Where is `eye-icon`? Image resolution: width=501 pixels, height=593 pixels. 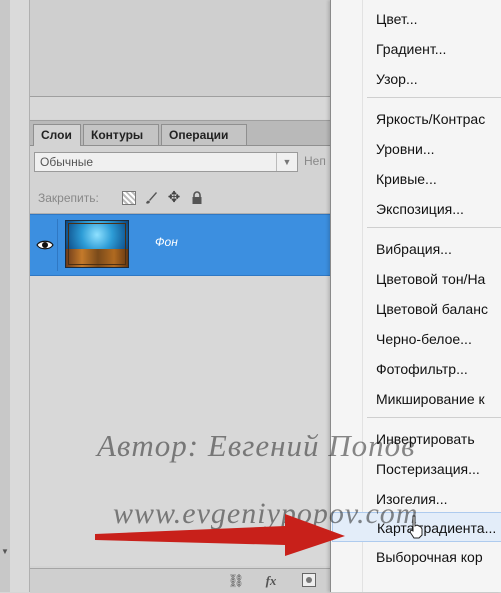 eye-icon is located at coordinates (45, 245).